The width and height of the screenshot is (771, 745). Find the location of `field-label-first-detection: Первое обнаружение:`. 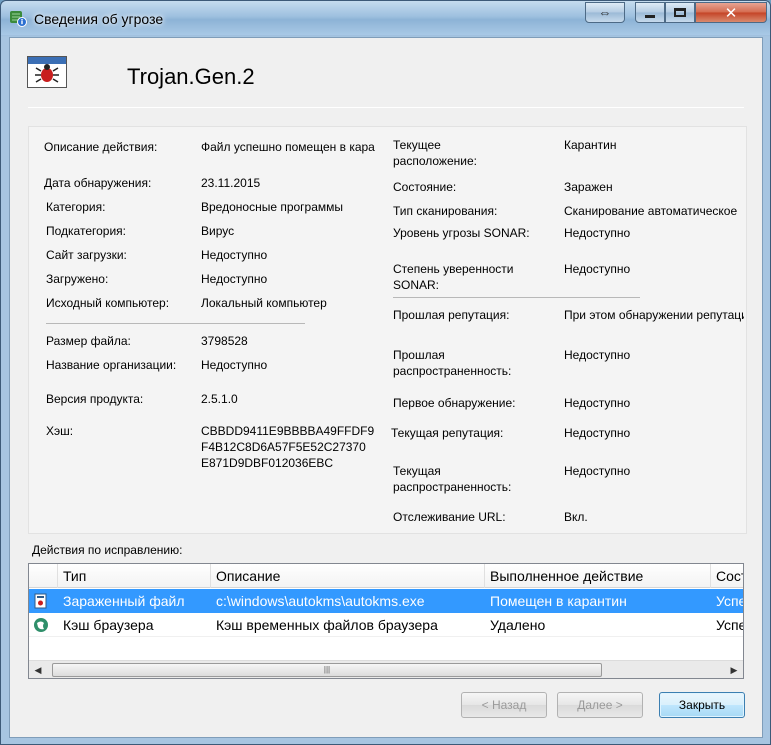

field-label-first-detection: Первое обнаружение: is located at coordinates (454, 403).